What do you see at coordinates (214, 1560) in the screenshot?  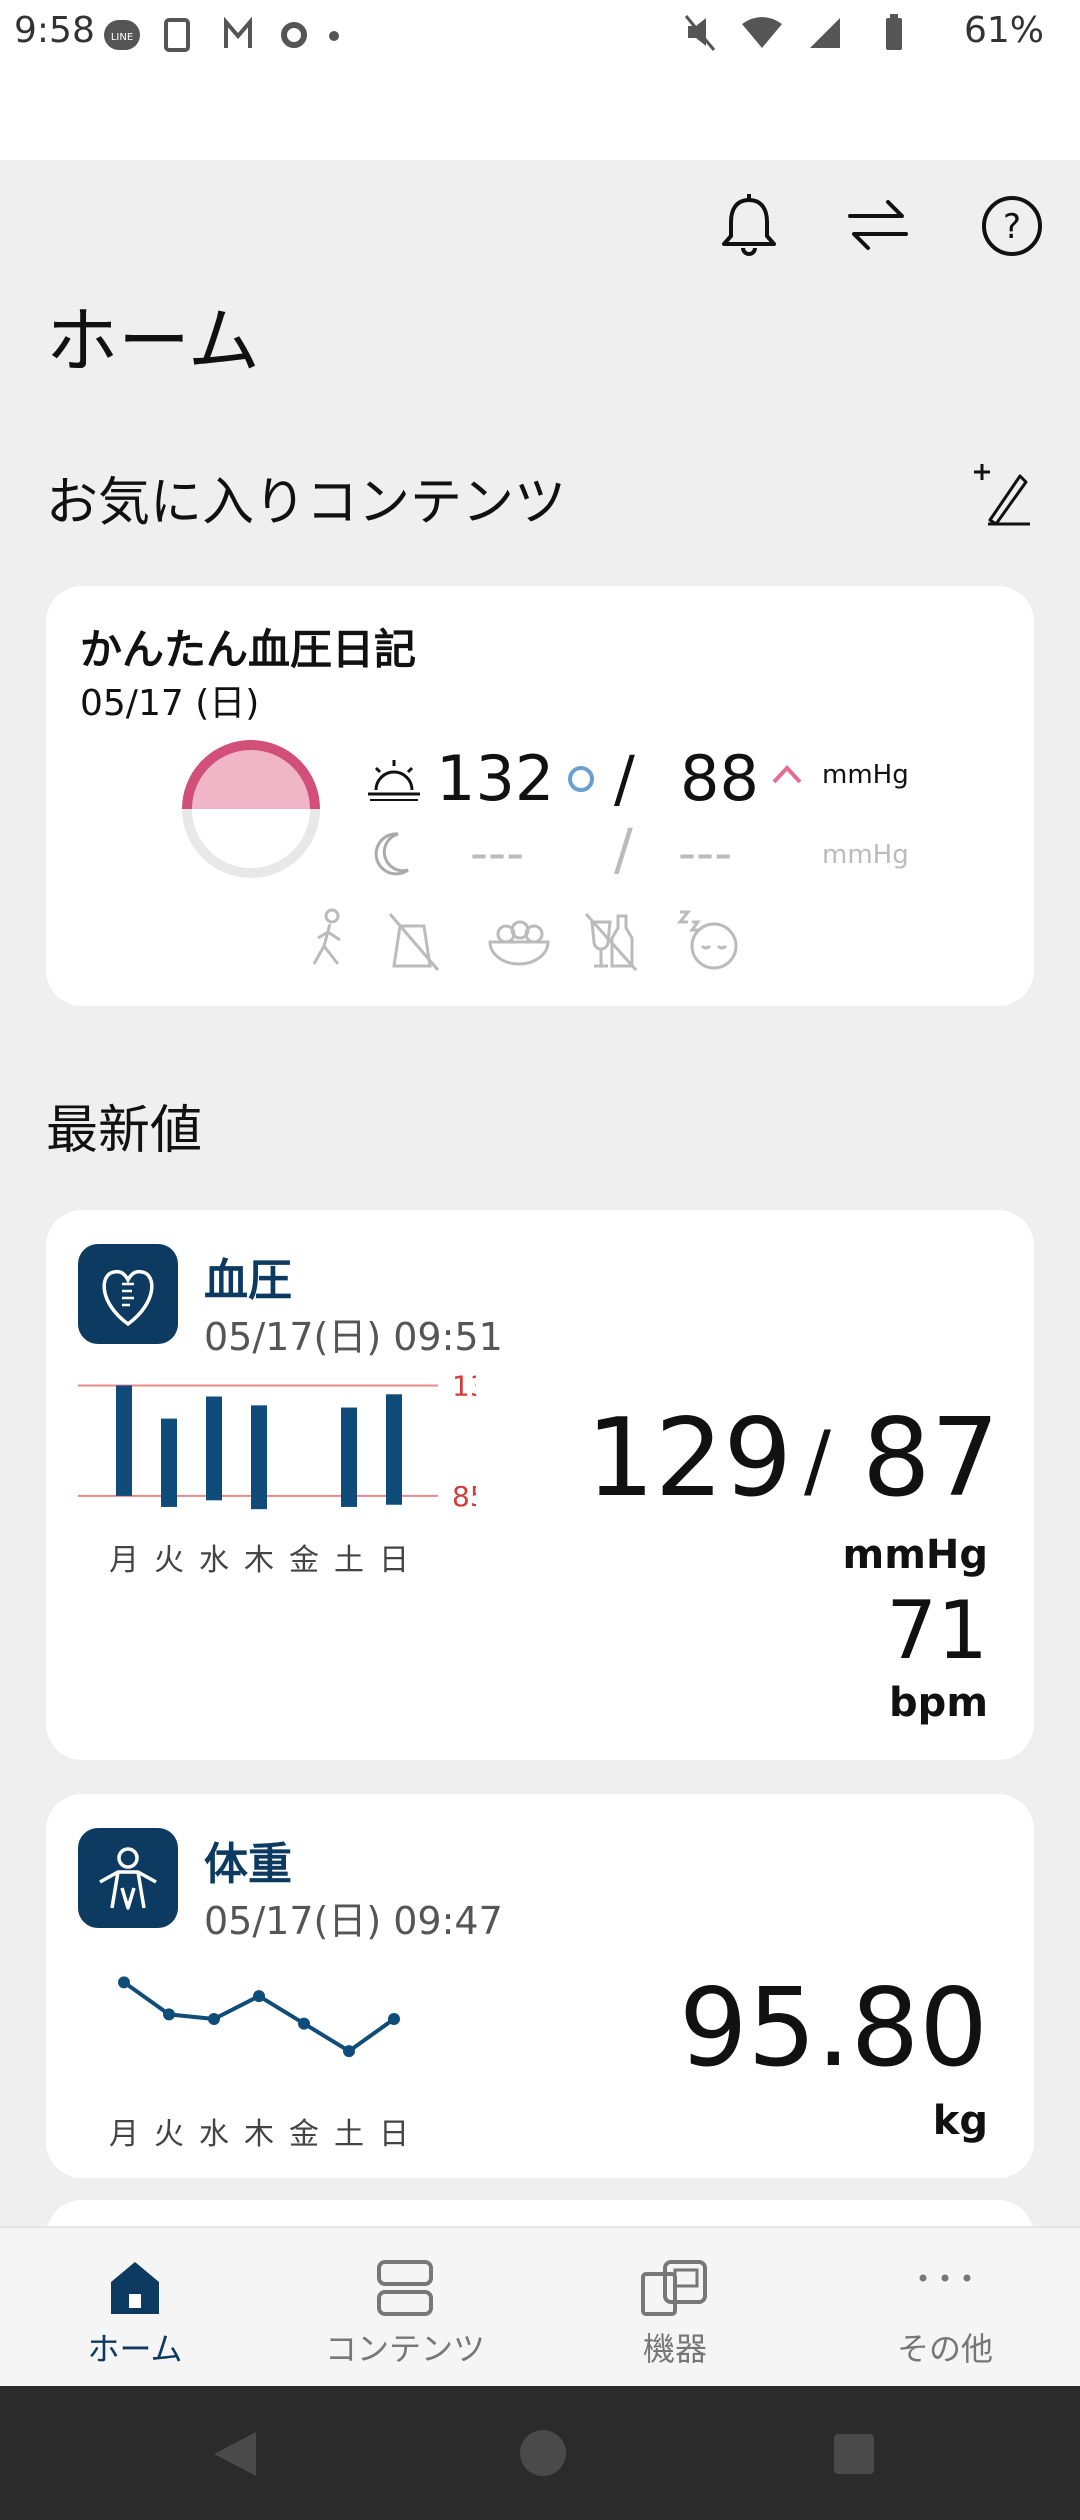 I see `bp-day-label: 水` at bounding box center [214, 1560].